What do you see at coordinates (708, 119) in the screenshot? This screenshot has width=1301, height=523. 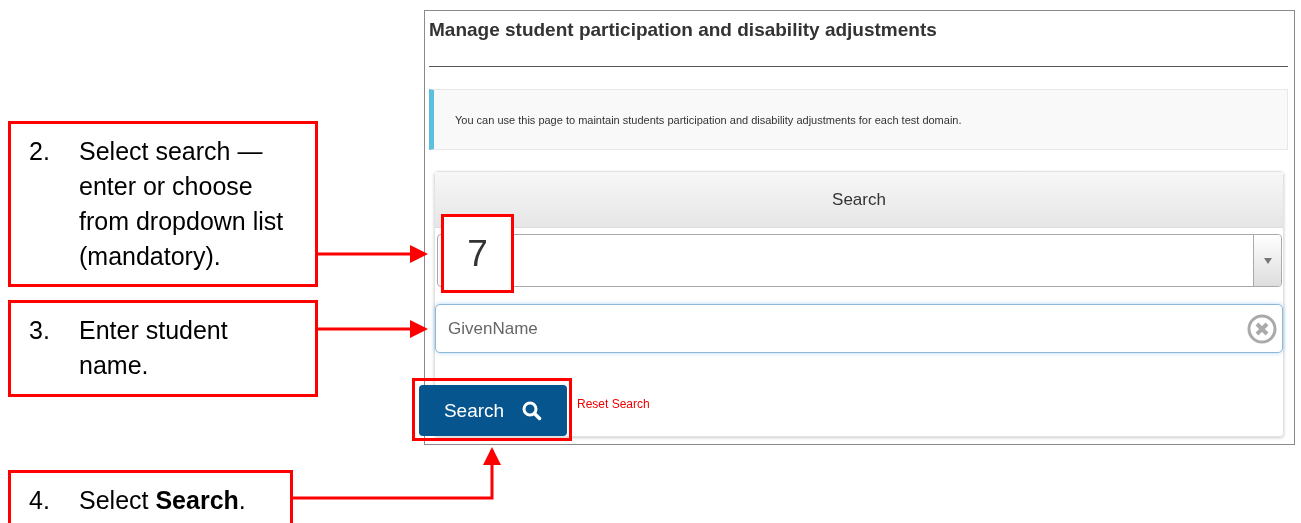 I see `info-text: You can use this page to maintain students participation and disability adjustments for each test domain.` at bounding box center [708, 119].